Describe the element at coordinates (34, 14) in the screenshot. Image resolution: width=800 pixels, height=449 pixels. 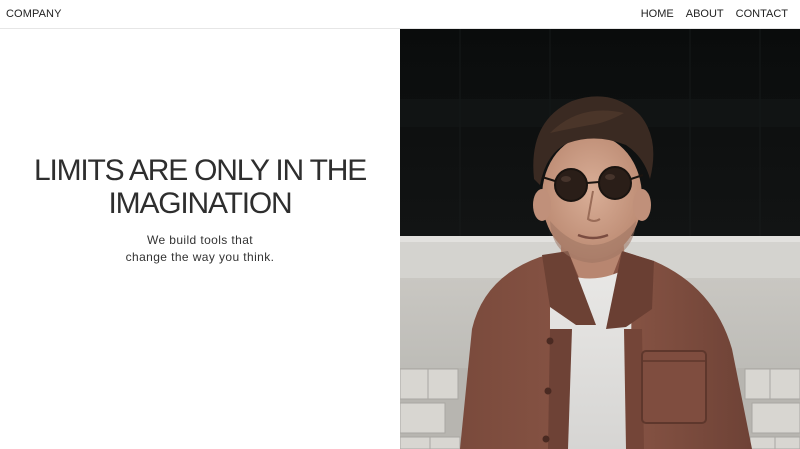
I see `brand-logo-link: COMPANY` at that location.